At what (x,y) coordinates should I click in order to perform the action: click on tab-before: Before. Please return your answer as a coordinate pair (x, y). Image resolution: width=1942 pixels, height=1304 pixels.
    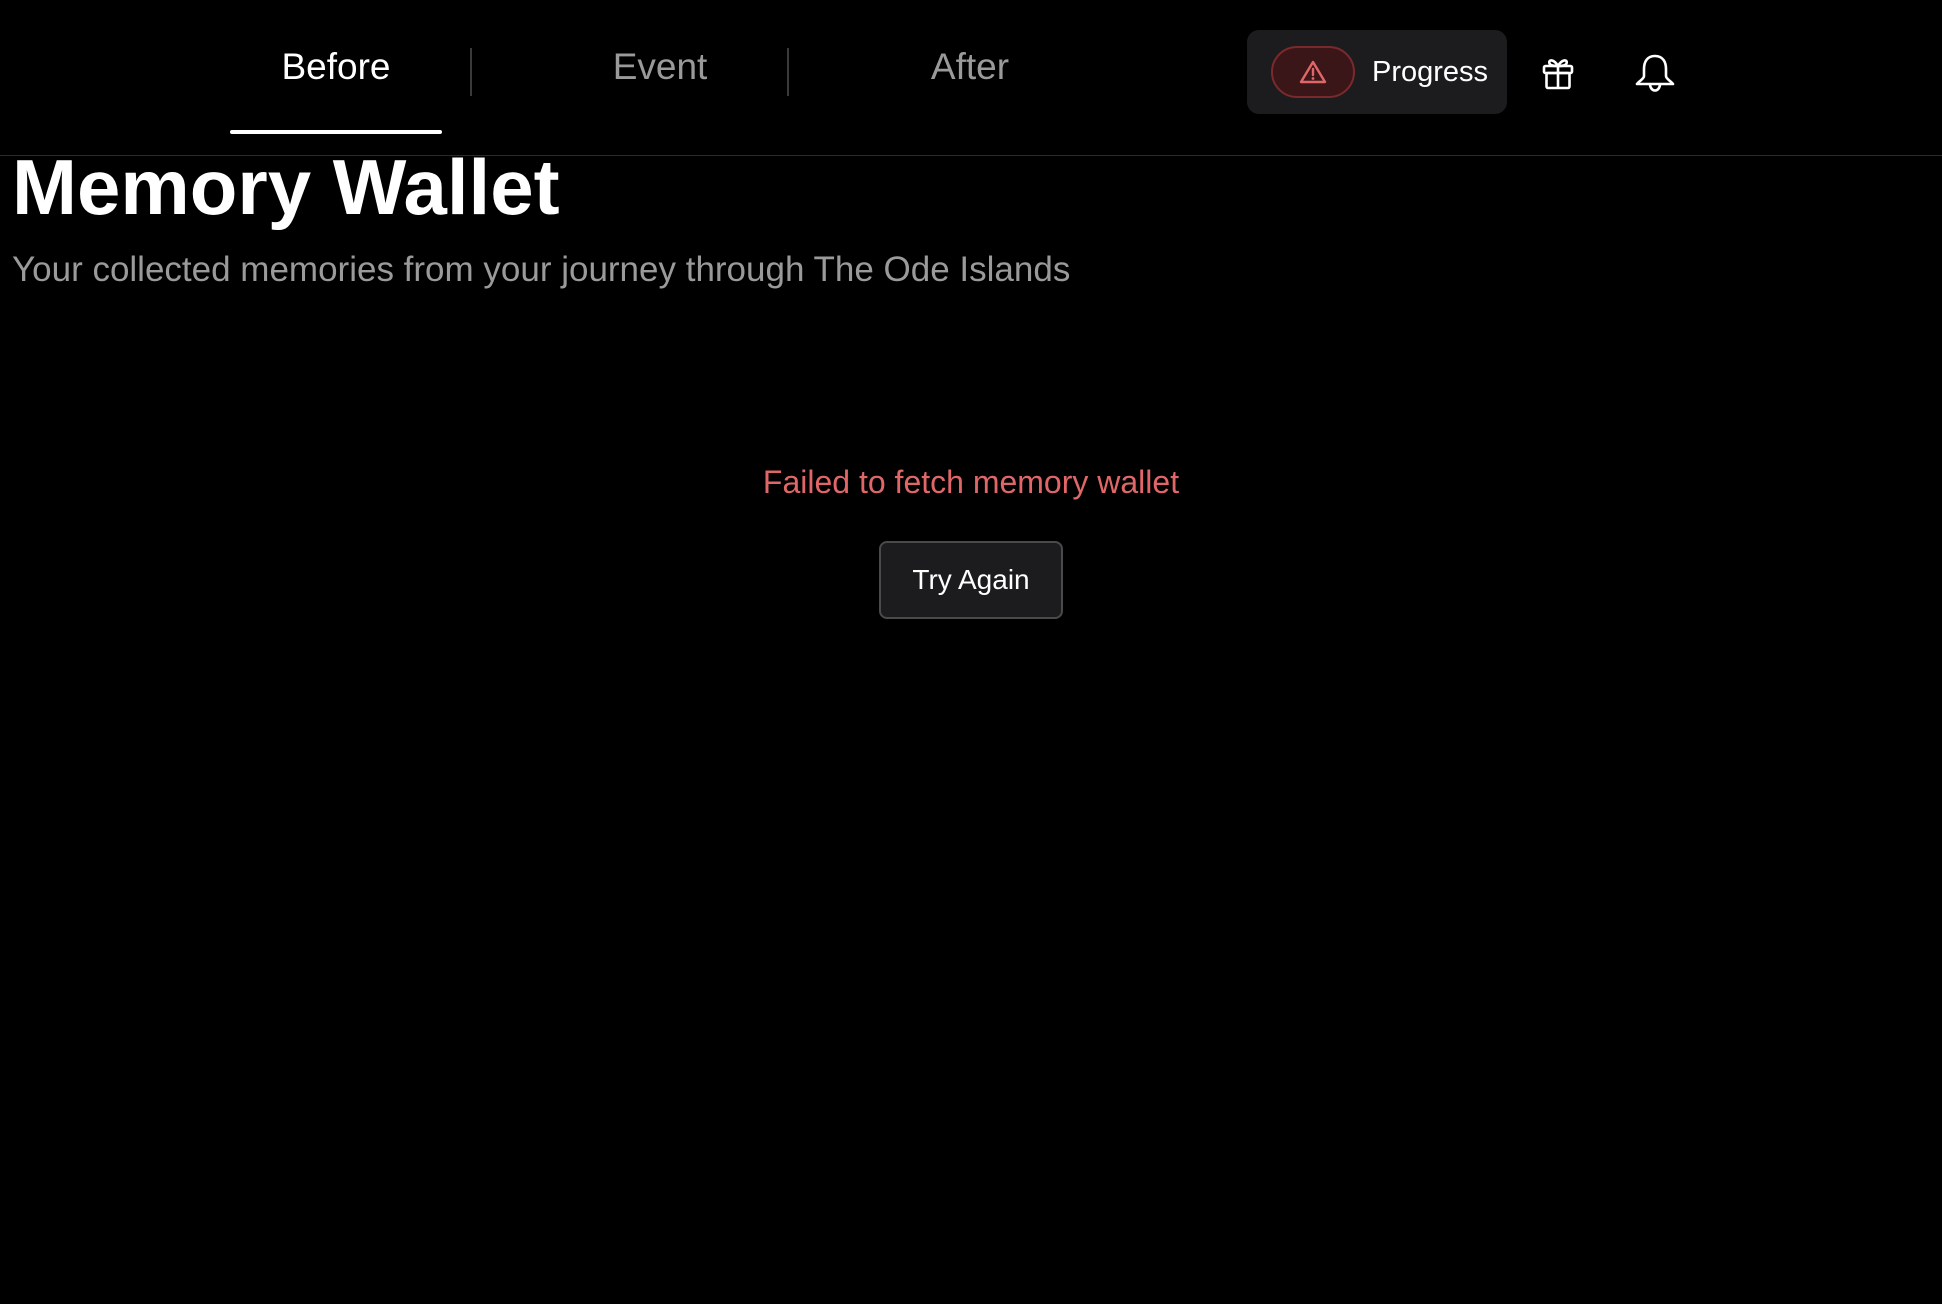
    Looking at the image, I should click on (336, 67).